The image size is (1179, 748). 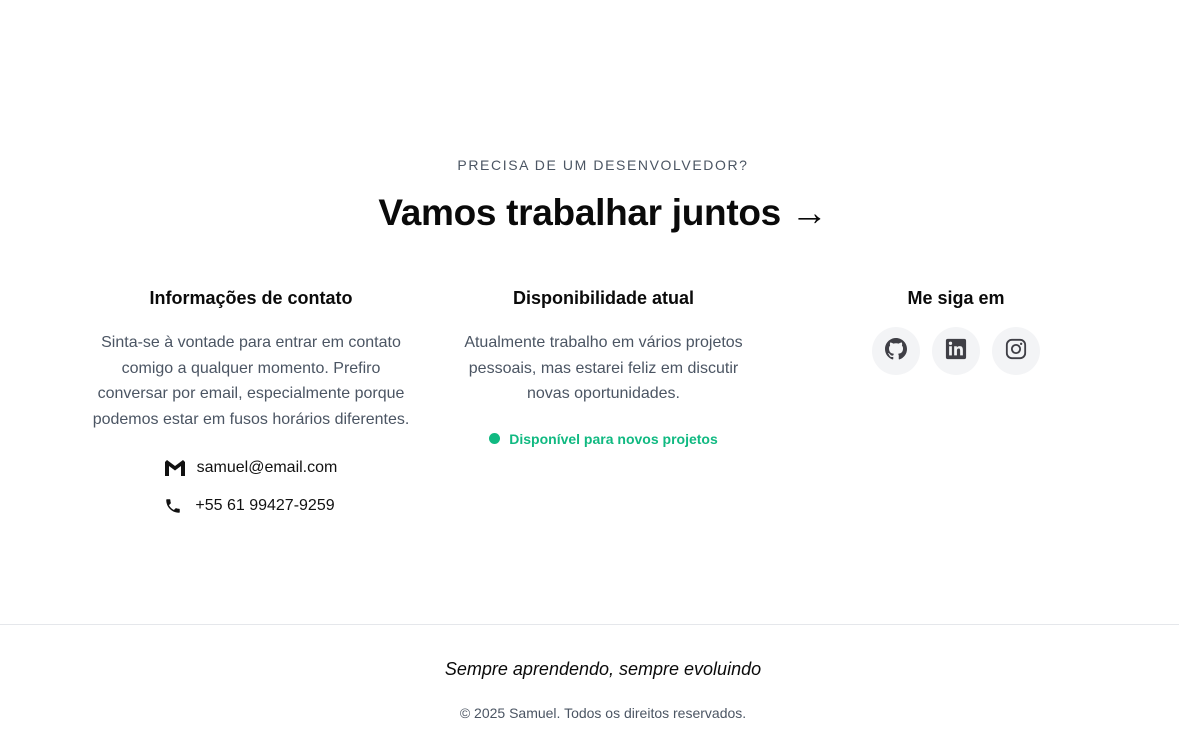 I want to click on contact-info-title: Informações de contato, so click(x=251, y=298).